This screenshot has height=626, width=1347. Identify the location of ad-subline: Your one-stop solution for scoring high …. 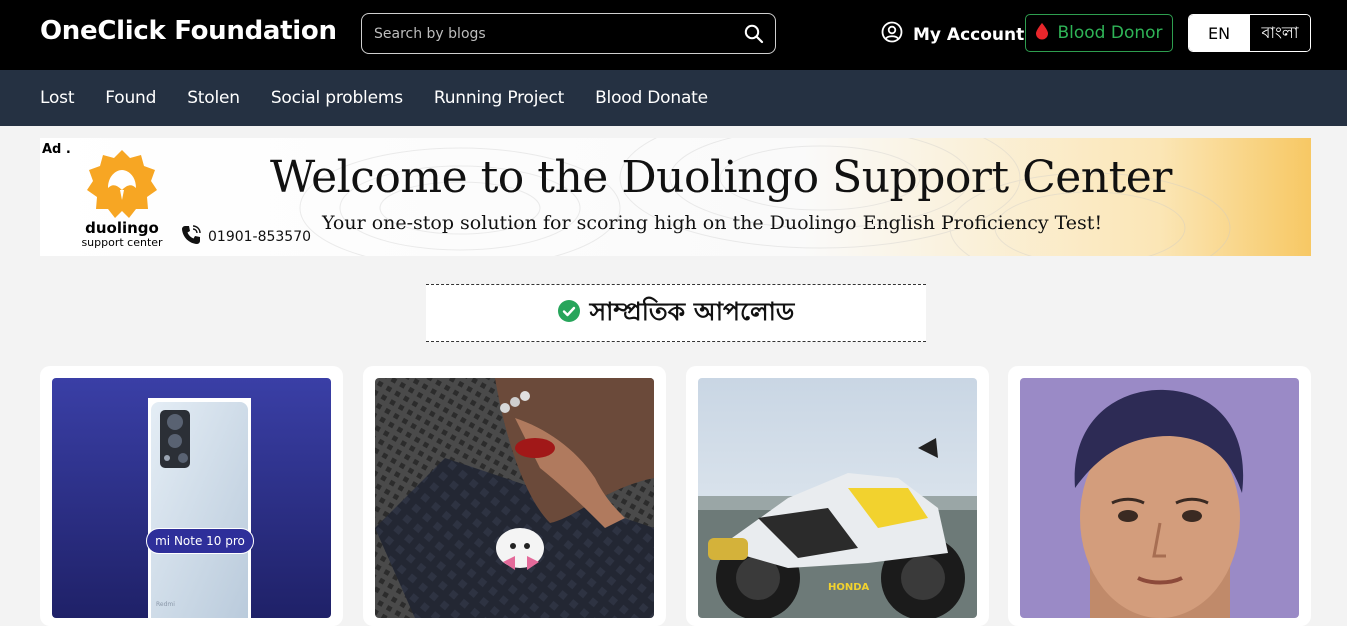
(712, 223).